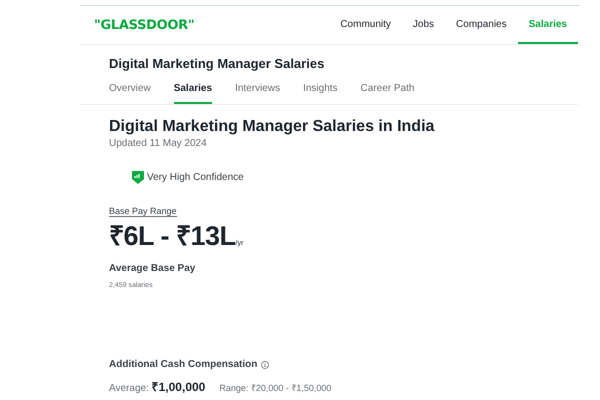  What do you see at coordinates (320, 91) in the screenshot?
I see `tab: Insights` at bounding box center [320, 91].